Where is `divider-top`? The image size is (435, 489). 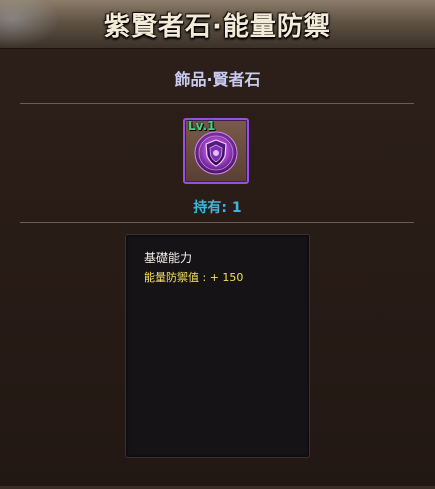
divider-top is located at coordinates (217, 103).